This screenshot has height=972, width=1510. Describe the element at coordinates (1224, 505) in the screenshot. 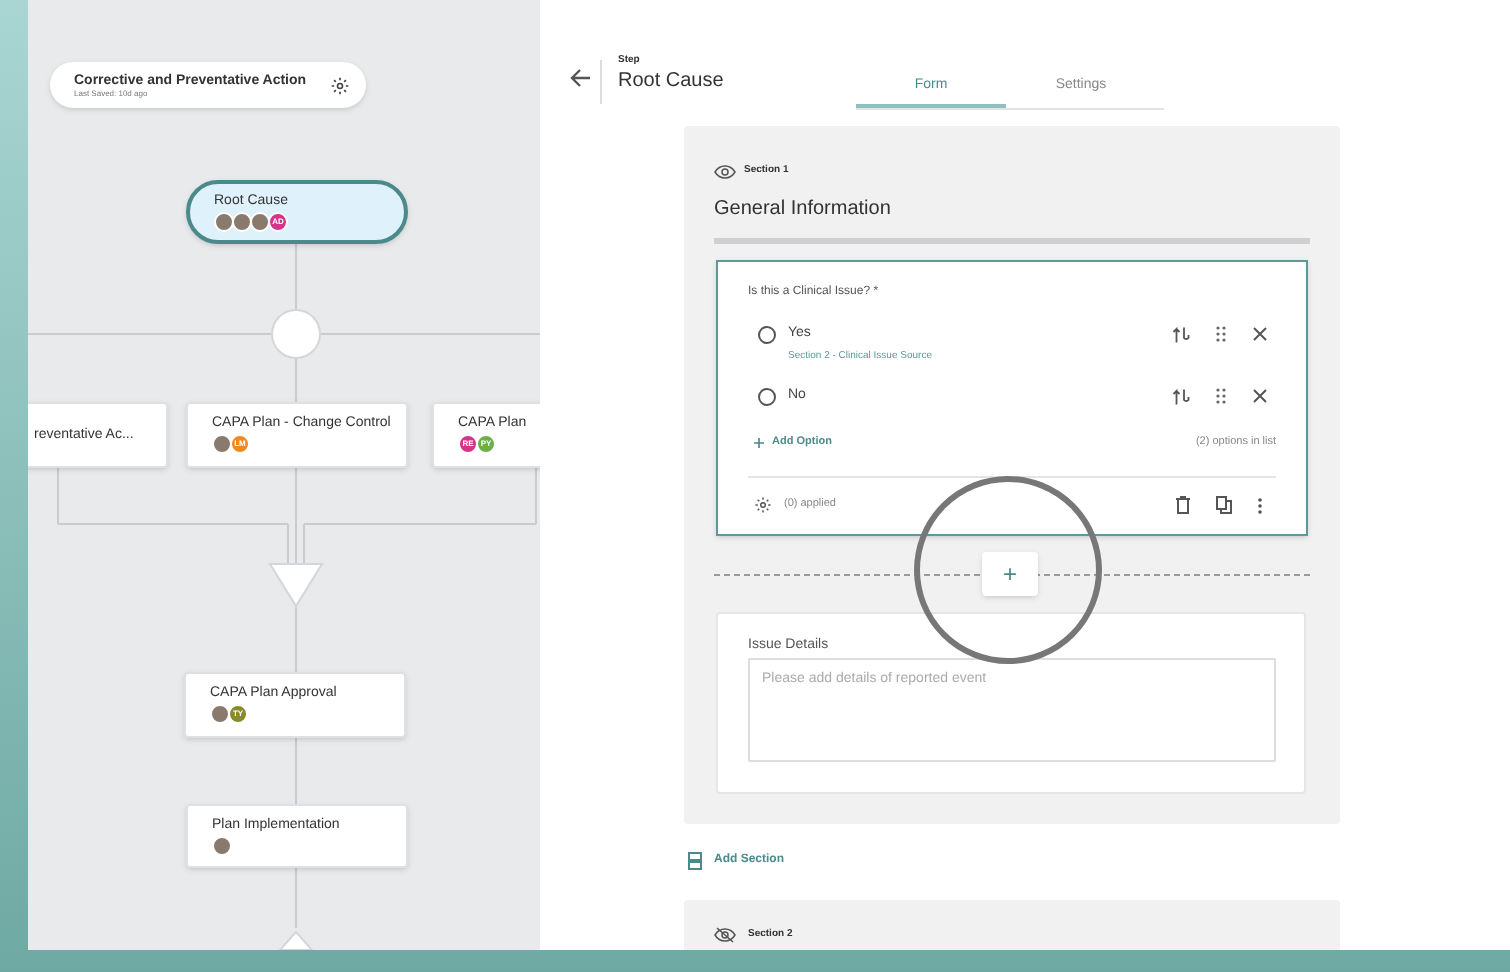

I see `copy-icon` at that location.